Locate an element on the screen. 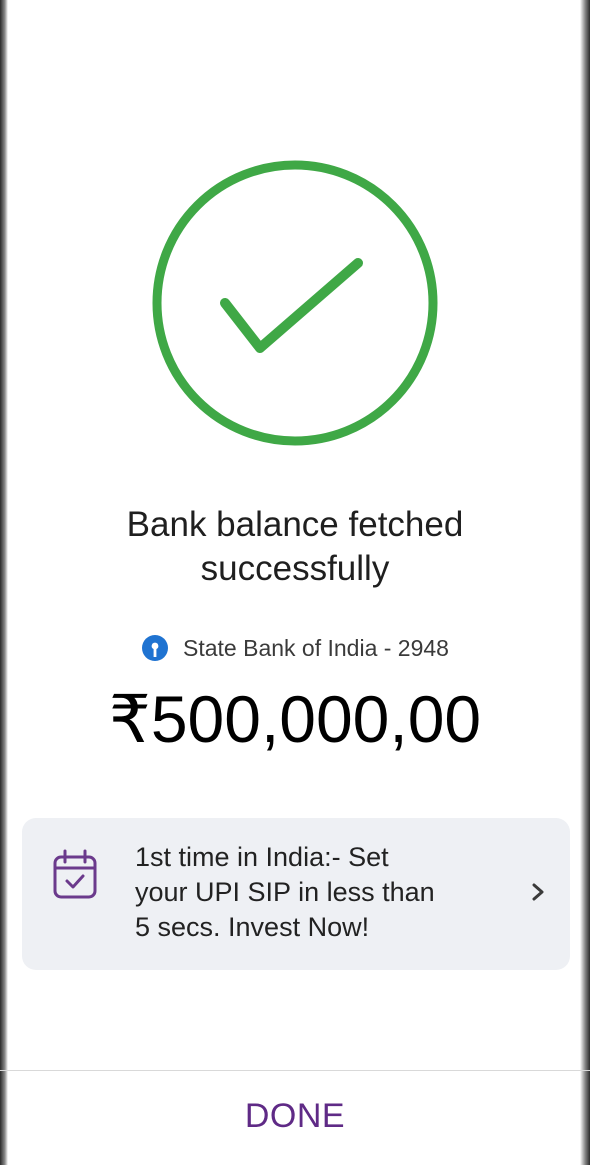 The height and width of the screenshot is (1165, 590). sip-promo-line3: 5 secs. Invest Now! is located at coordinates (252, 927).